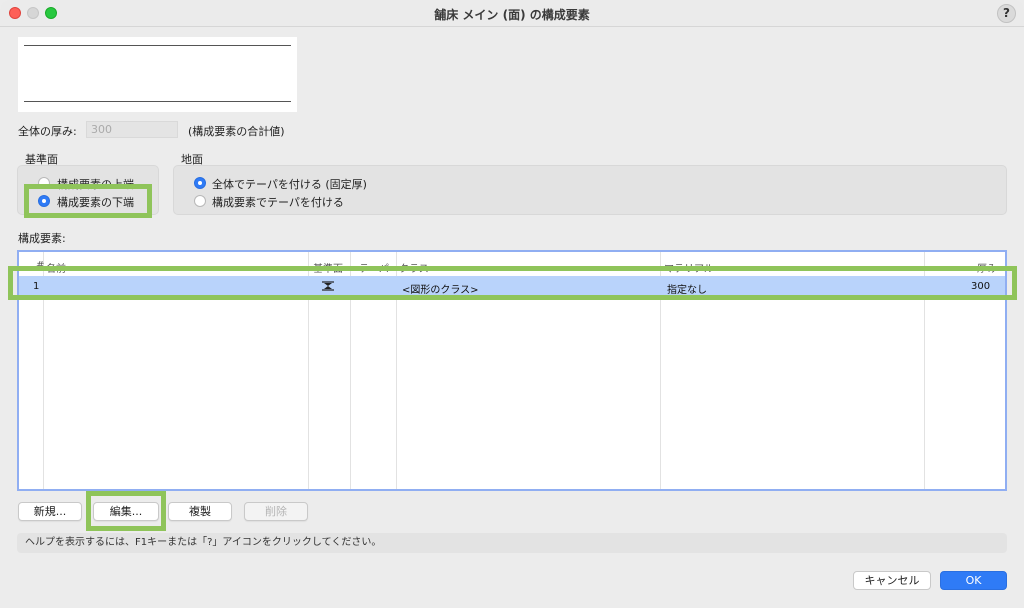  What do you see at coordinates (981, 286) in the screenshot?
I see `row-thickness: 300` at bounding box center [981, 286].